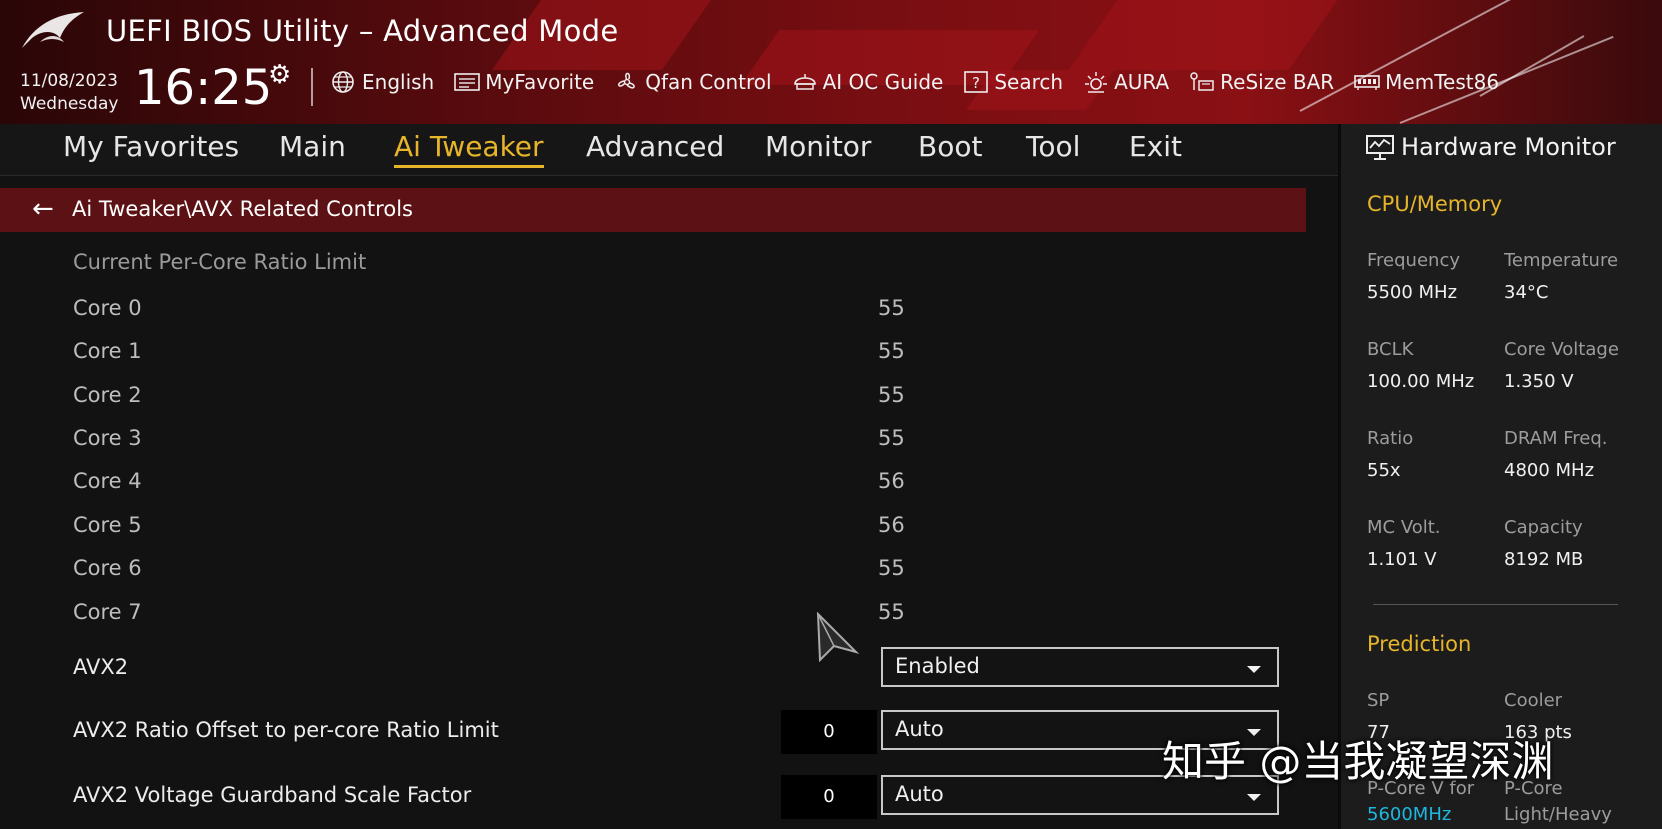  What do you see at coordinates (1053, 147) in the screenshot?
I see `tab-tool: Tool` at bounding box center [1053, 147].